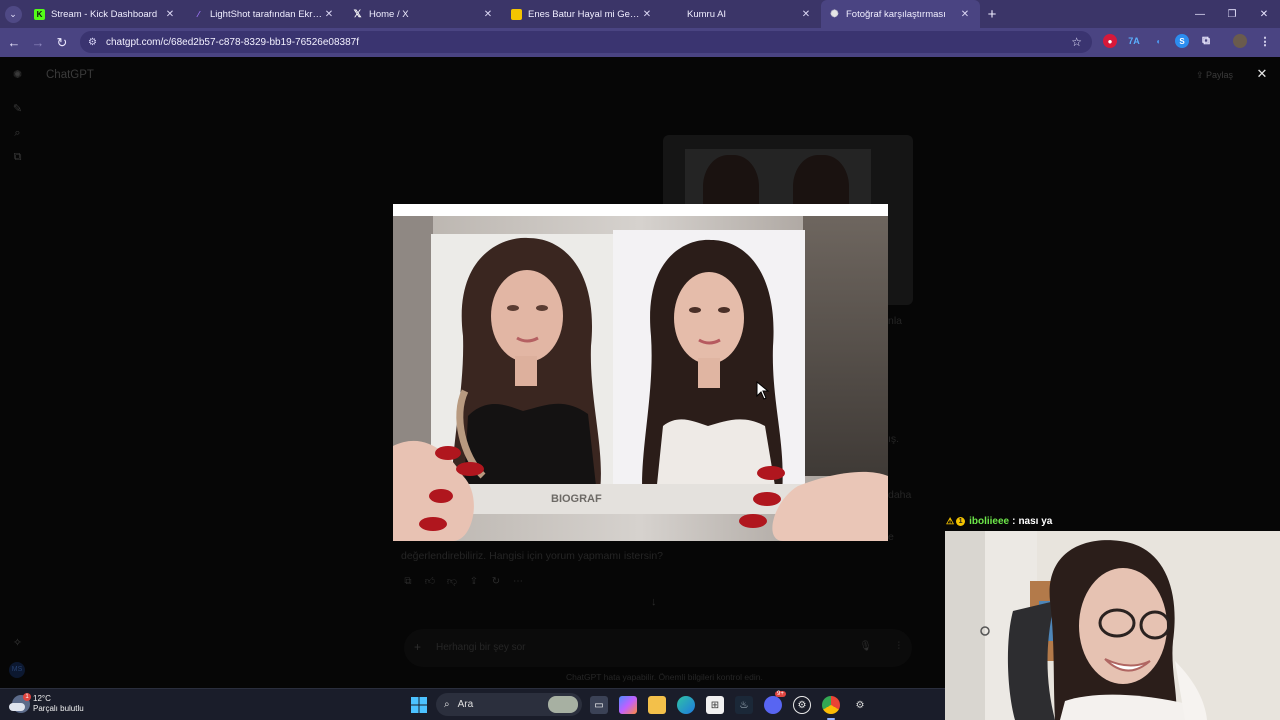 This screenshot has width=1280, height=720. I want to click on file-explorer-icon, so click(657, 705).